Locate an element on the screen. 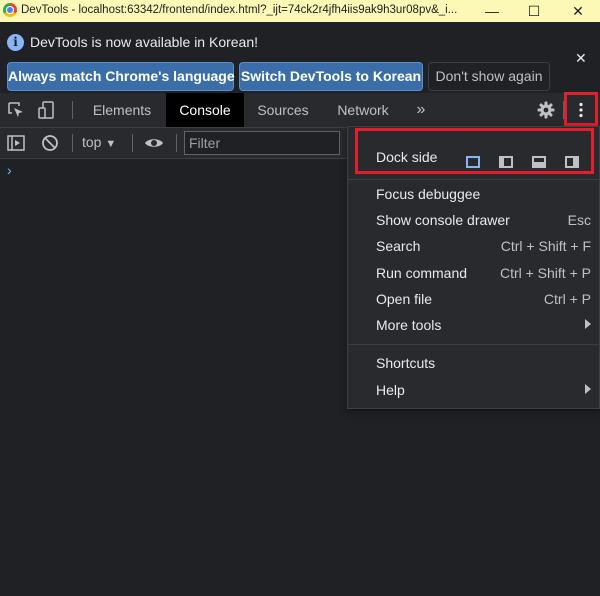  menu-item-shortcut: Ctrl + Shift + F is located at coordinates (545, 246).